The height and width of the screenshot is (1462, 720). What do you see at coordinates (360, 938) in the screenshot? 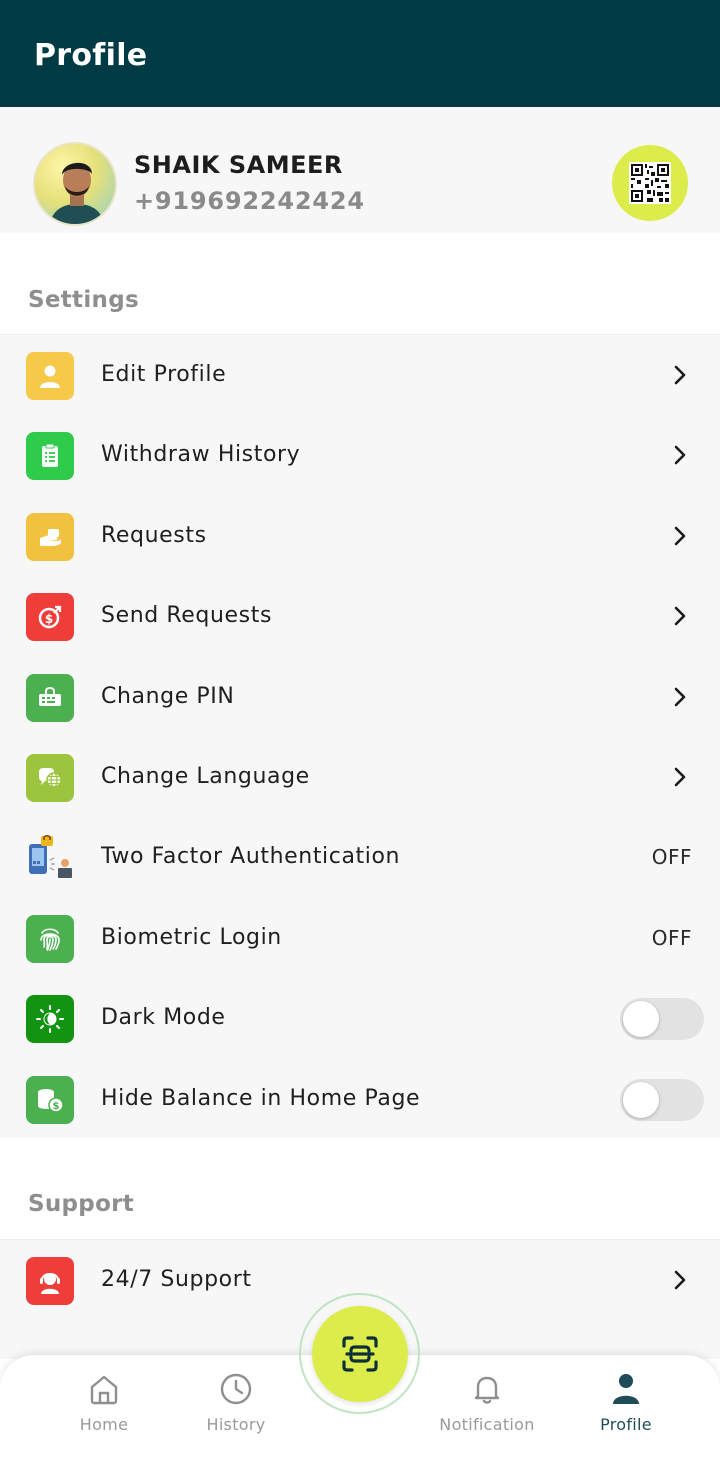
I see `settings-item-biometric-login: Biometric Login OFF` at bounding box center [360, 938].